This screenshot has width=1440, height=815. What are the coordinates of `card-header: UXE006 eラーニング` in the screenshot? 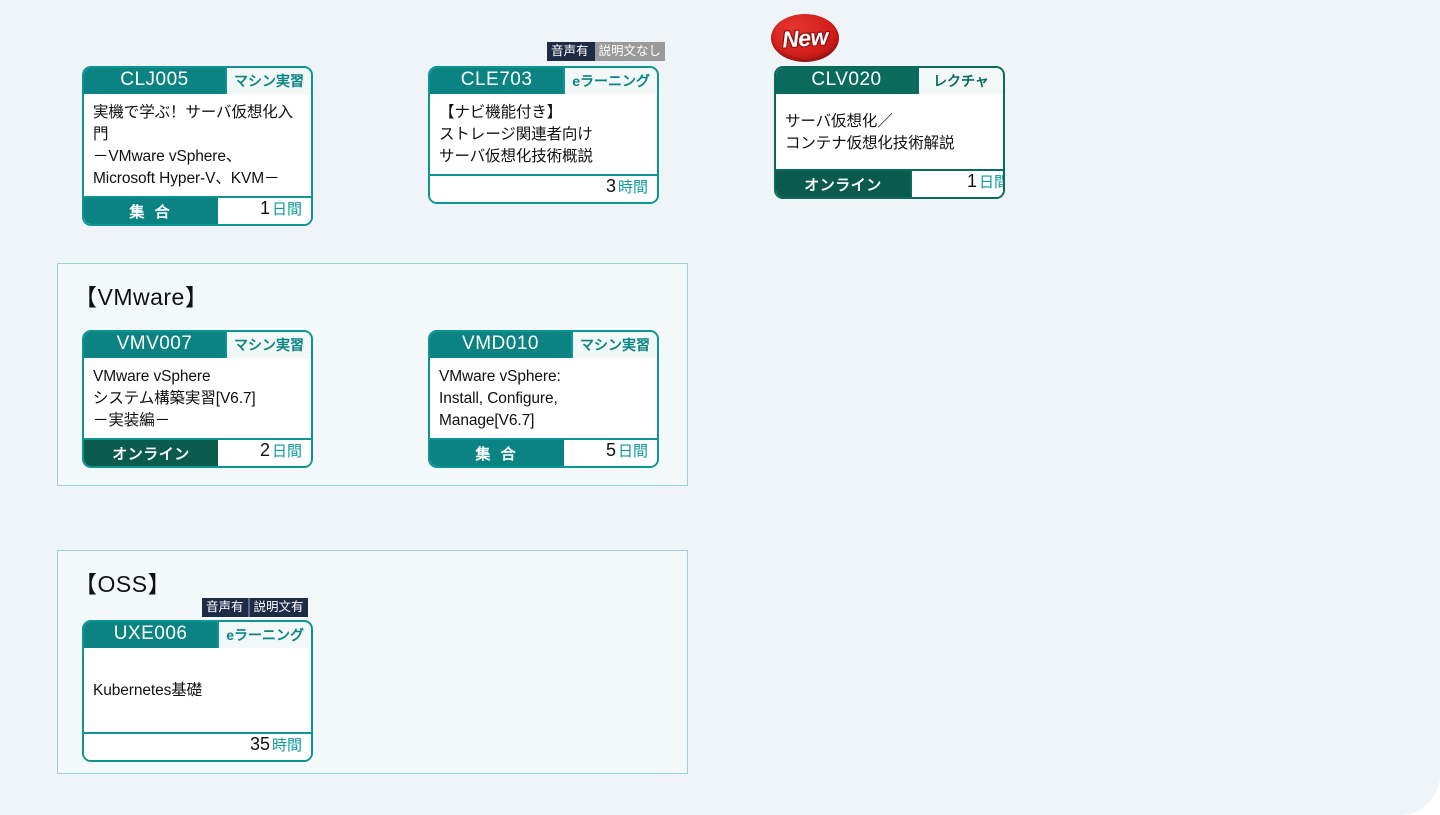 It's located at (197, 635).